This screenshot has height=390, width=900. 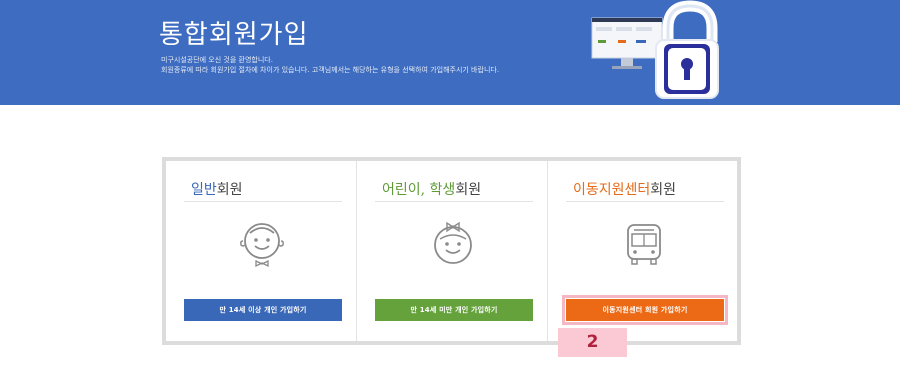 What do you see at coordinates (234, 35) in the screenshot?
I see `page-title: 통합회원가입` at bounding box center [234, 35].